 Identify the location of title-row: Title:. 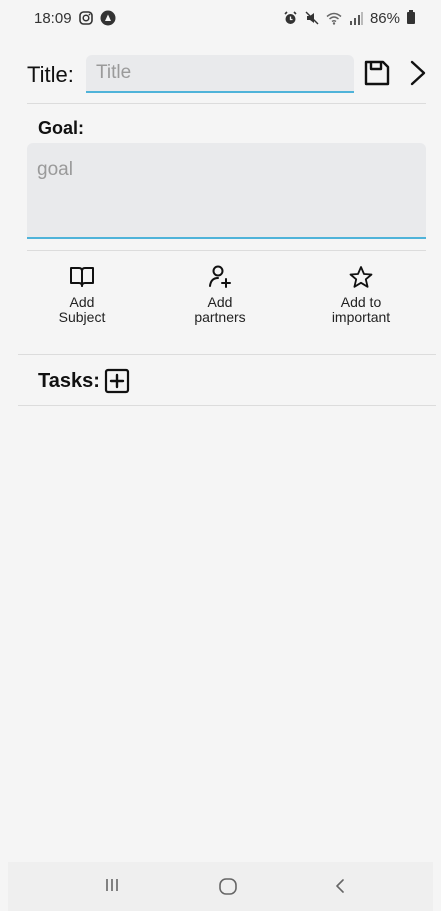
(220, 75).